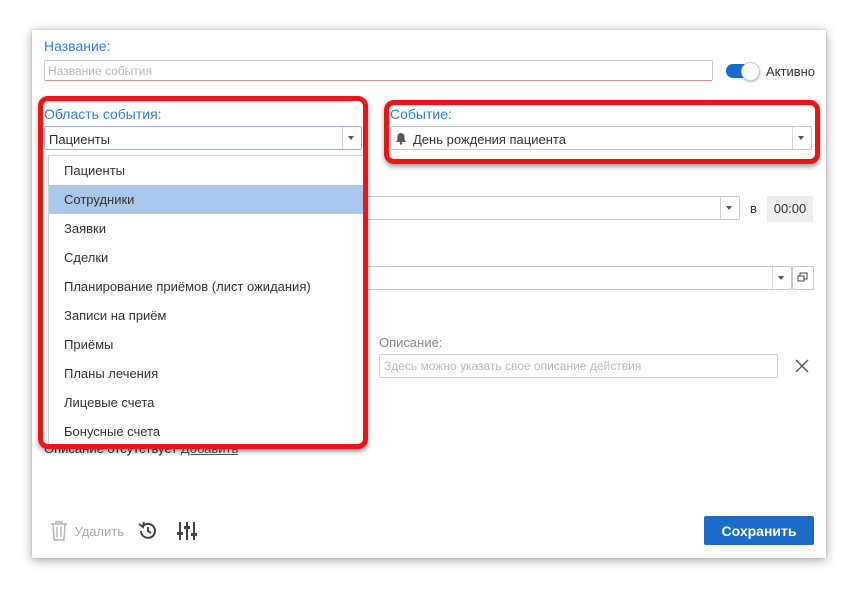  I want to click on history-button, so click(148, 533).